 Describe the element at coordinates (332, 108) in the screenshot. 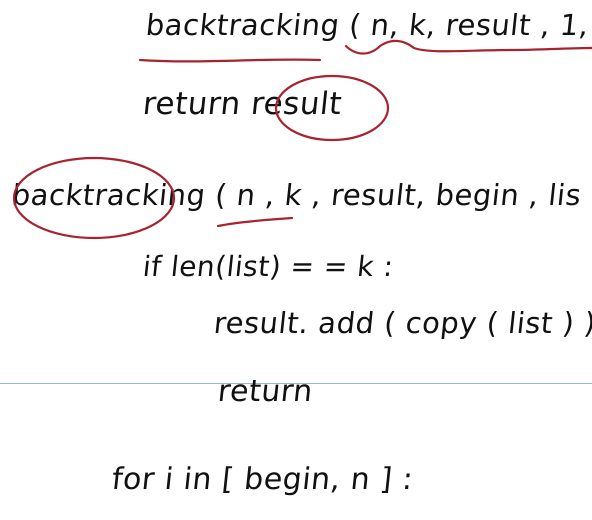

I see `circle-result` at that location.